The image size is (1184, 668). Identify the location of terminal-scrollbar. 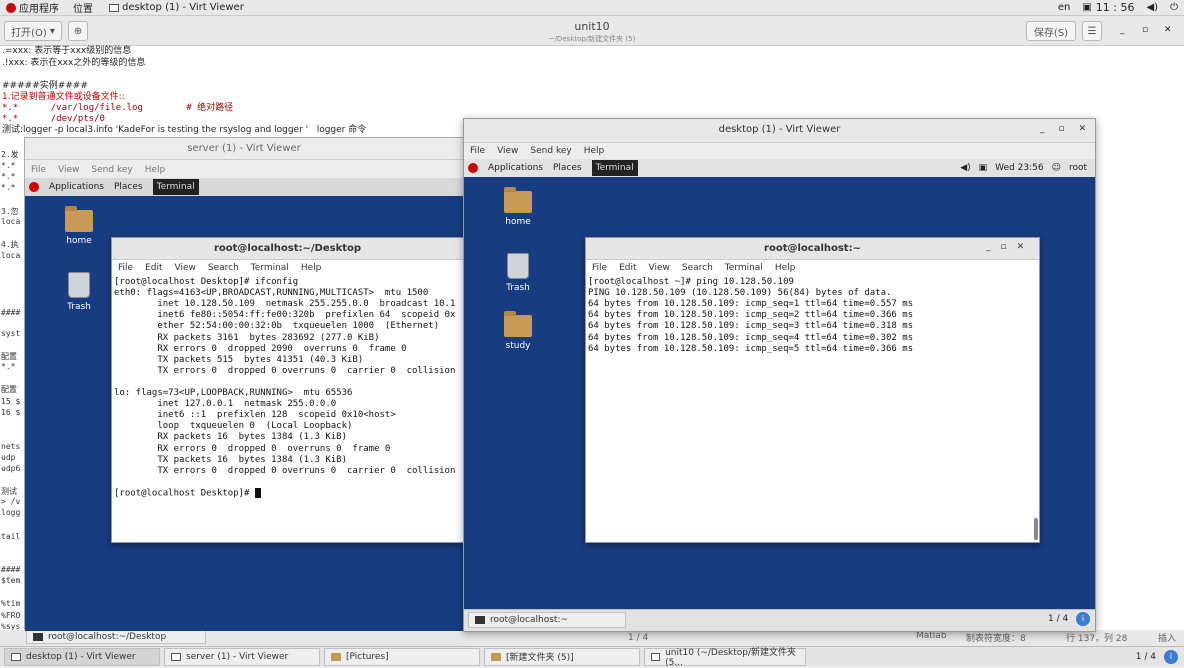
(1036, 529).